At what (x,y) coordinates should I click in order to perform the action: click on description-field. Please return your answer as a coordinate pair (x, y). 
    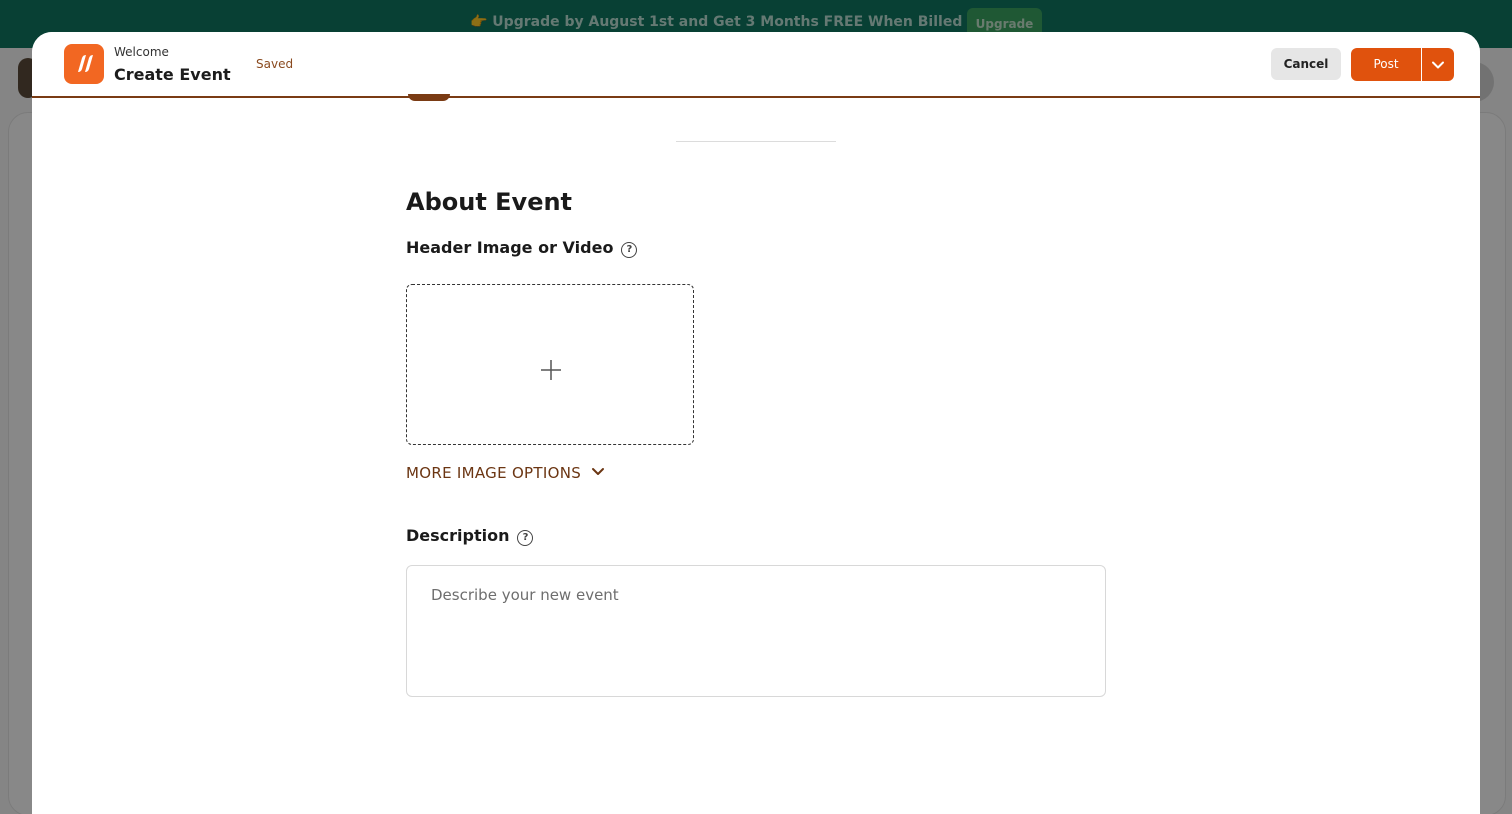
    Looking at the image, I should click on (756, 631).